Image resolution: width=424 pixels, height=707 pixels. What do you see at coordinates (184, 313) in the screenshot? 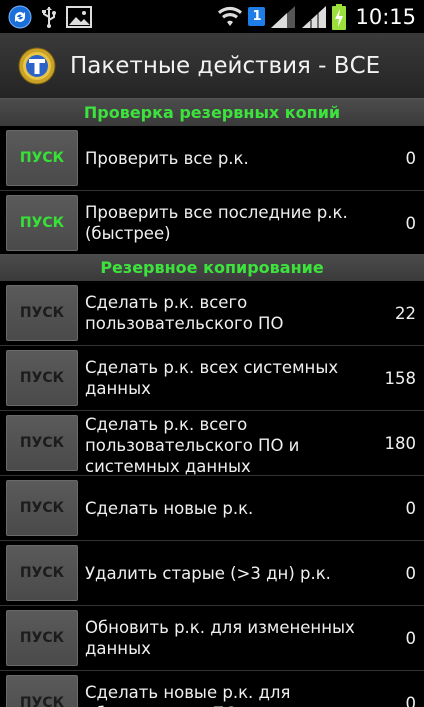
I see `row-label: Сделать р.к. всего пользовательского ПО` at bounding box center [184, 313].